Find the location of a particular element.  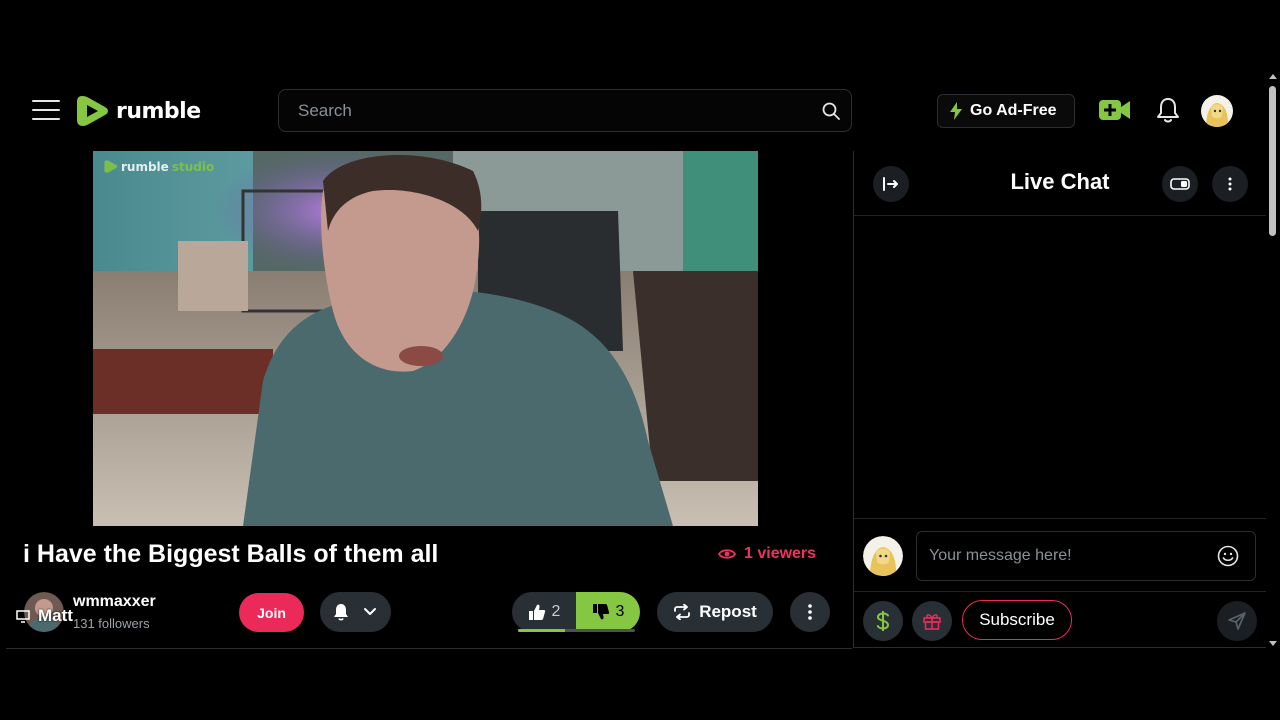

chevron-down-icon is located at coordinates (370, 611).